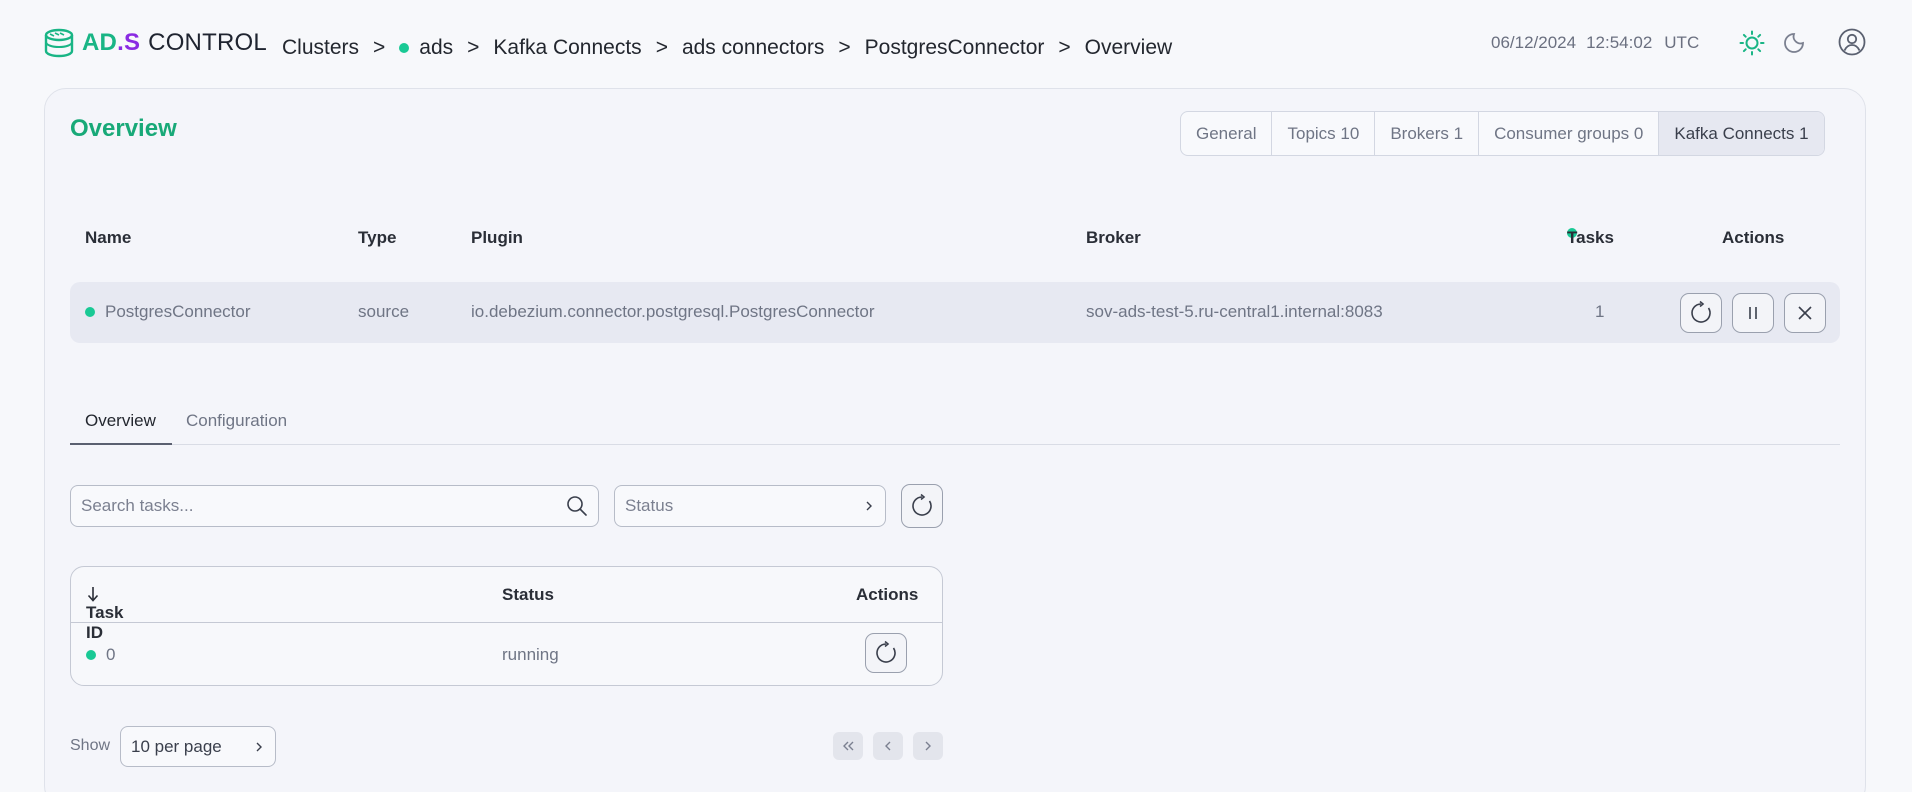 This screenshot has height=792, width=1912. Describe the element at coordinates (436, 47) in the screenshot. I see `breadcrumb-cluster-label: ads` at that location.